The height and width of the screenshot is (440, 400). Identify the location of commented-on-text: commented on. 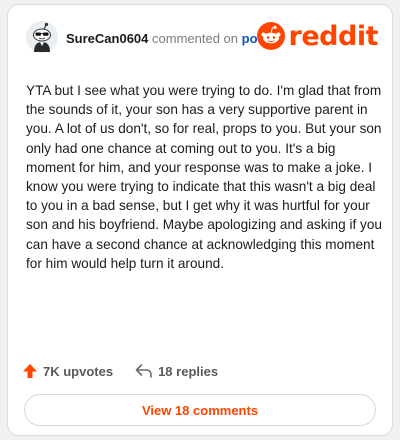
(195, 38).